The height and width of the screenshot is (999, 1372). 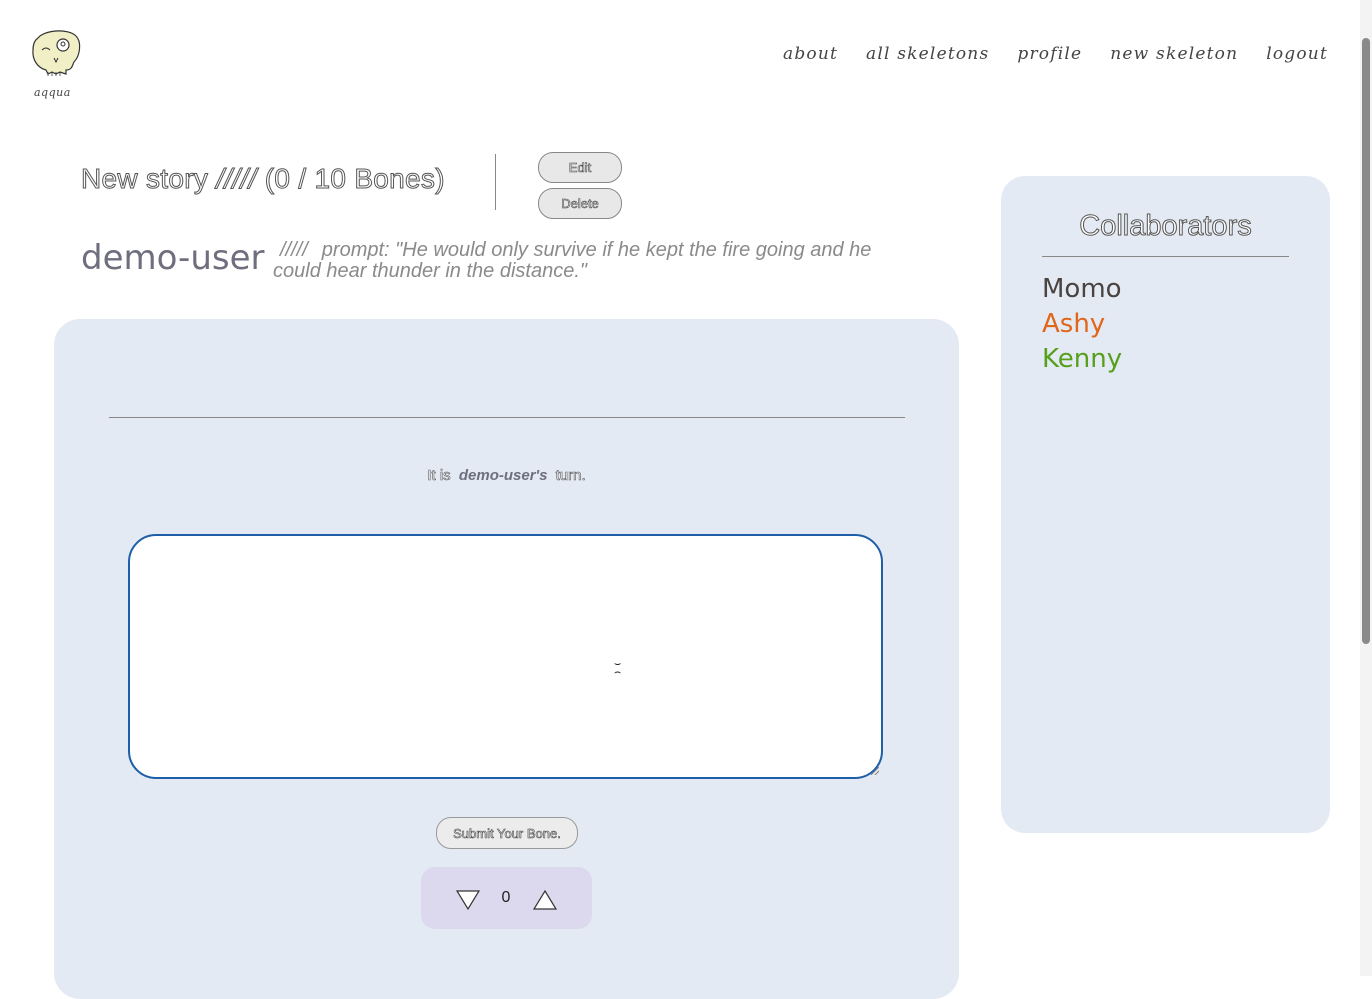 I want to click on title-slashes: /////, so click(x=236, y=179).